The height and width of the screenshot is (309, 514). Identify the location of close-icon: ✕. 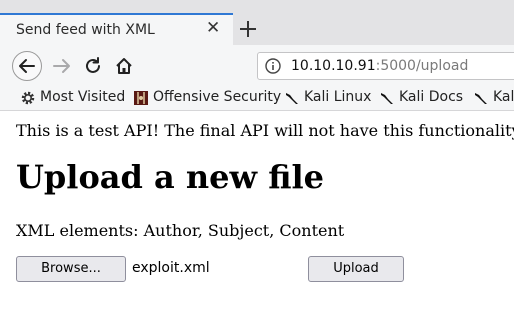
(213, 28).